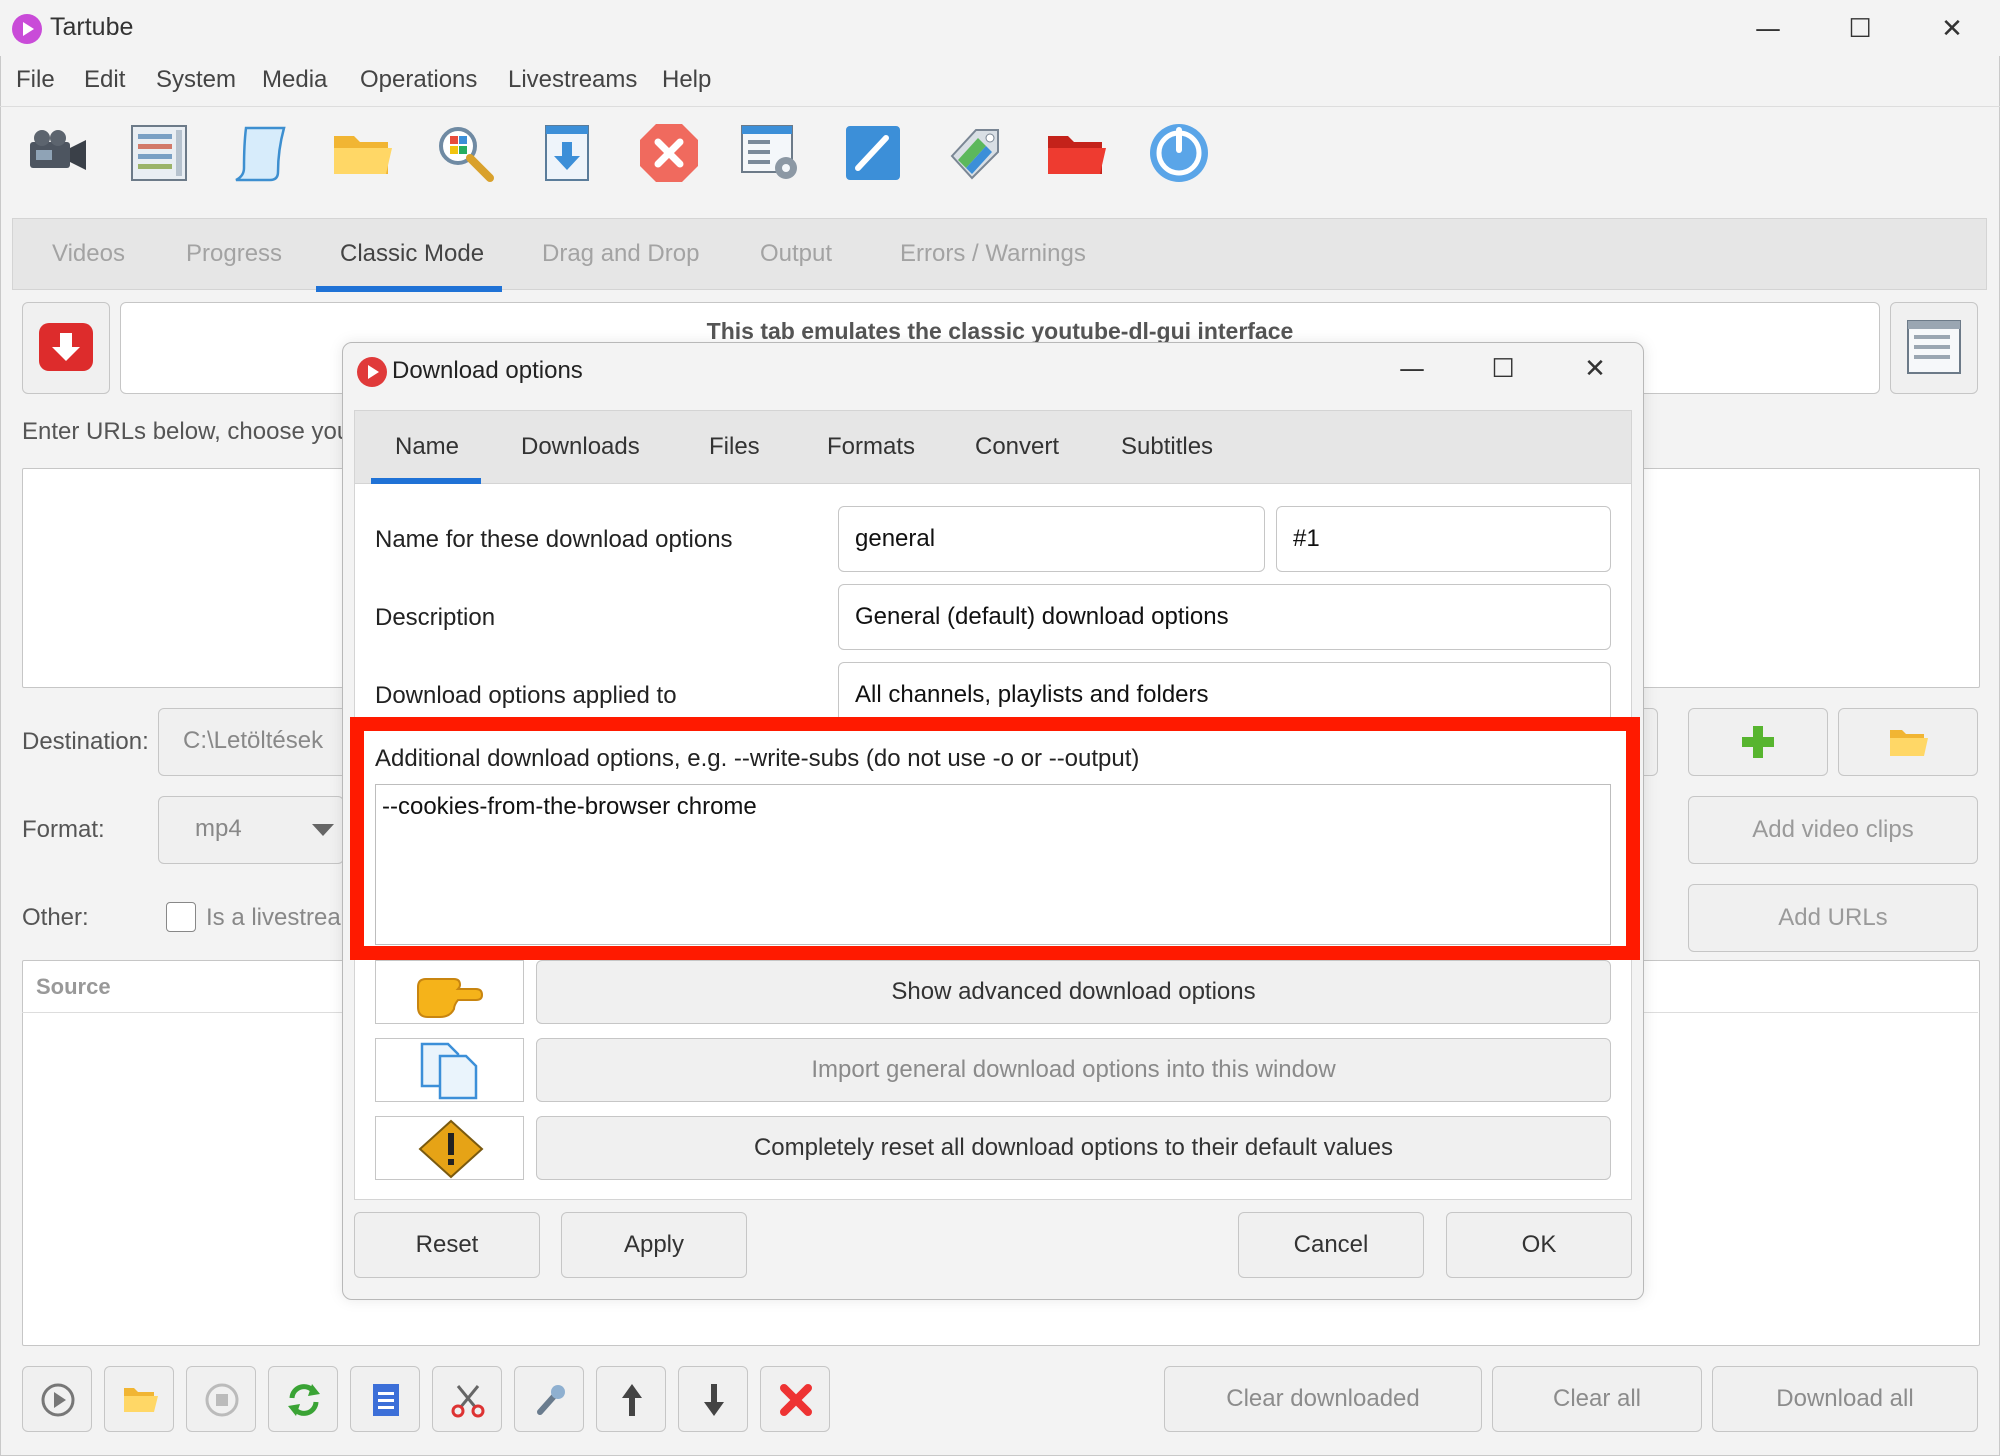 The width and height of the screenshot is (2000, 1456). What do you see at coordinates (1331, 1245) in the screenshot?
I see `dialog-cancel-button: Cancel` at bounding box center [1331, 1245].